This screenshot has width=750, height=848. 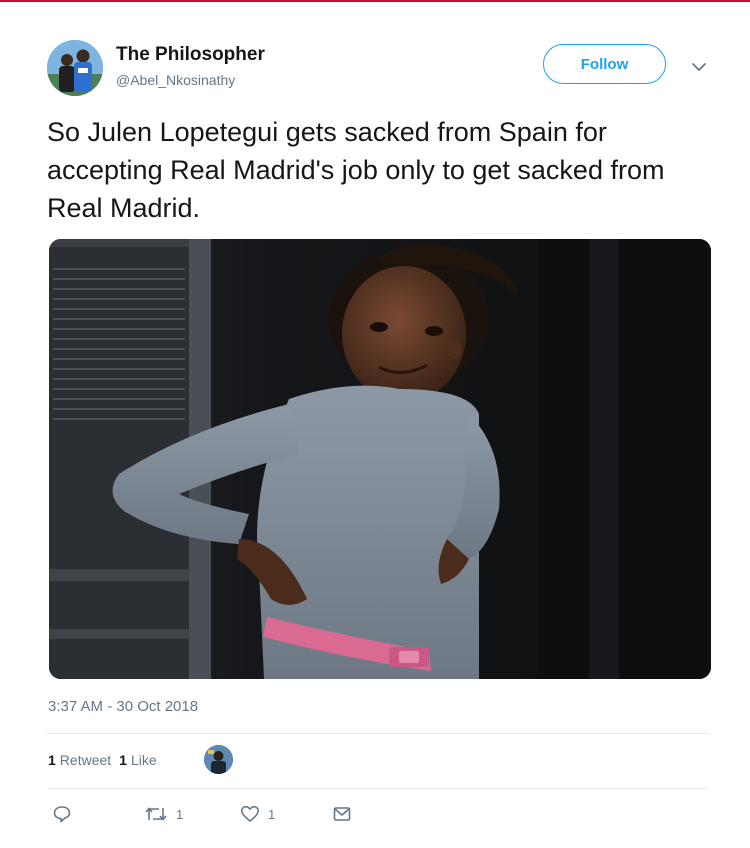 I want to click on retweet-button: 1, so click(x=163, y=814).